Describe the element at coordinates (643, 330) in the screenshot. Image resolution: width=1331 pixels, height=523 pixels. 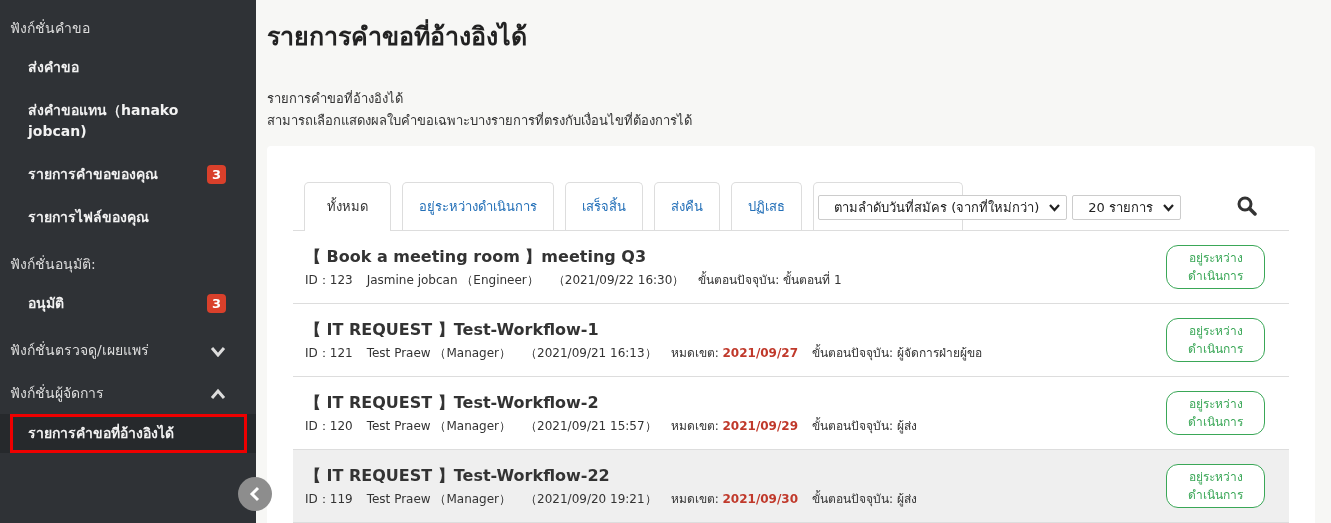
I see `request-title: 【 IT REQUEST 】Test-Workflow-1` at that location.